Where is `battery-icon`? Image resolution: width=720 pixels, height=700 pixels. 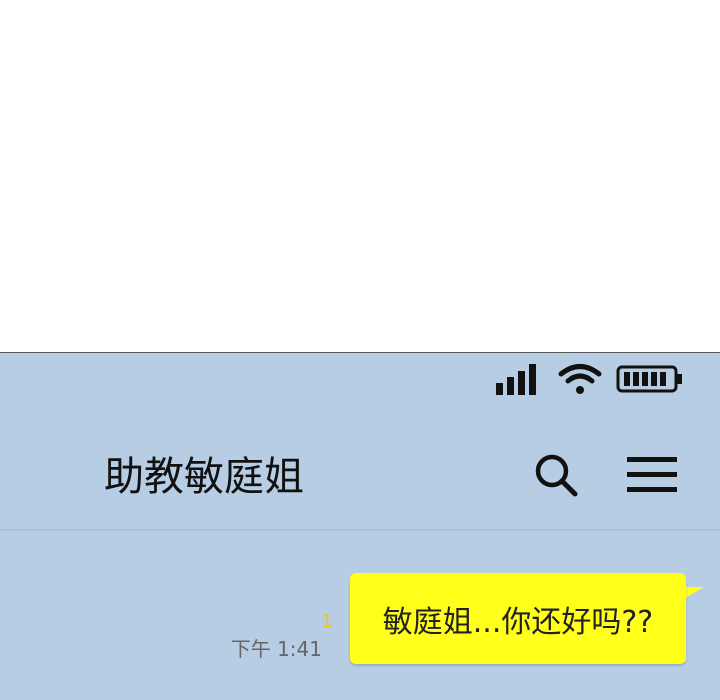 battery-icon is located at coordinates (650, 381).